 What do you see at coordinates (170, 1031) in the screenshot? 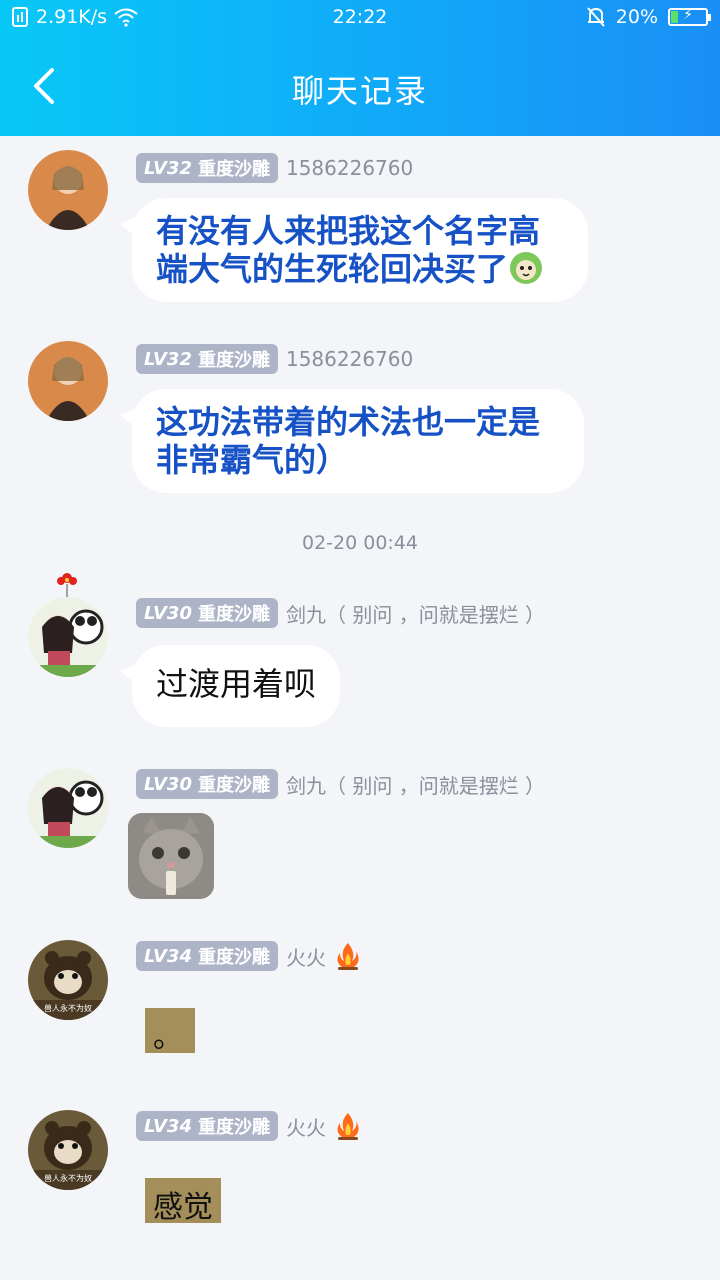
I see `message-text: 。` at bounding box center [170, 1031].